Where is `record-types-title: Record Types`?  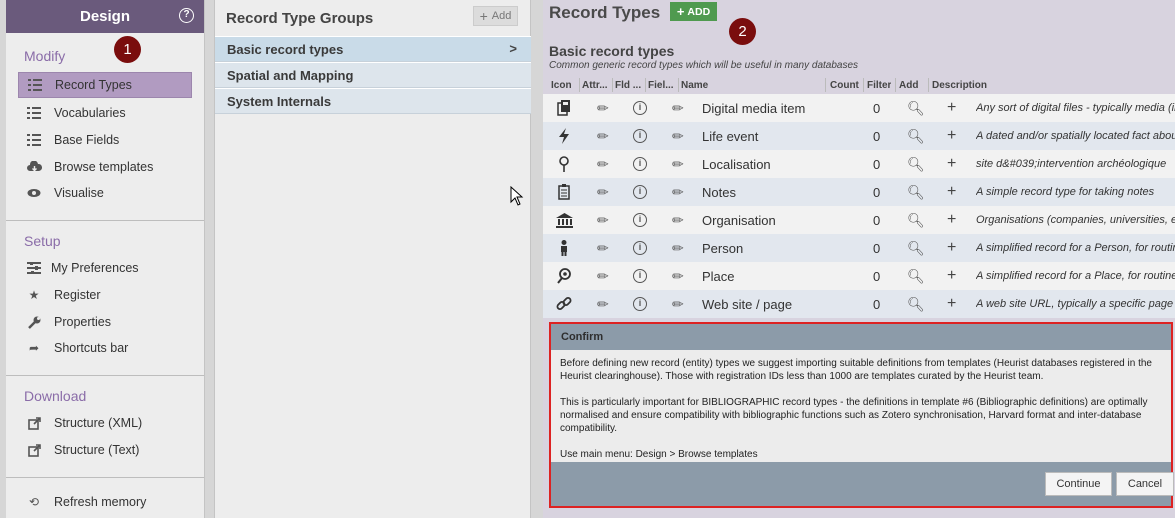
record-types-title: Record Types is located at coordinates (605, 12).